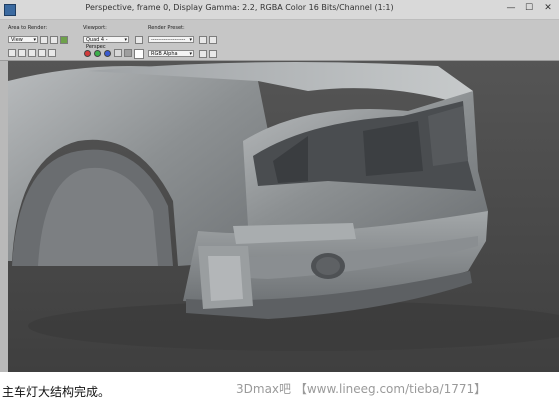 Image resolution: width=559 pixels, height=408 pixels. I want to click on viewport-value: Quad 4 - Perspec, so click(97, 43).